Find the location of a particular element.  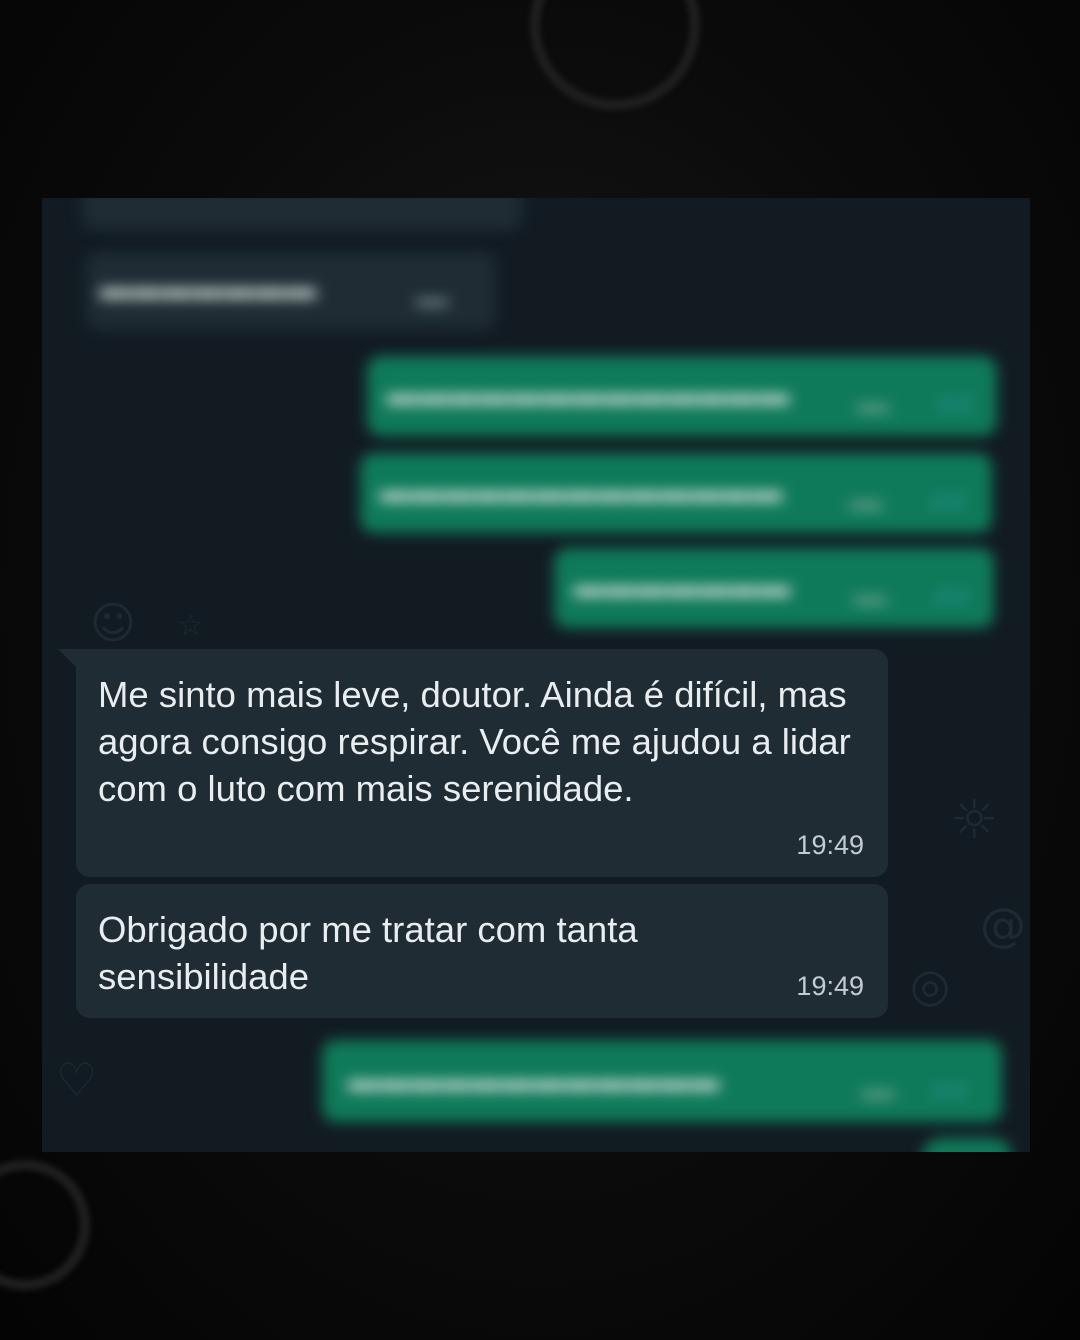

blurred-outgoing-message is located at coordinates (967, 1145).